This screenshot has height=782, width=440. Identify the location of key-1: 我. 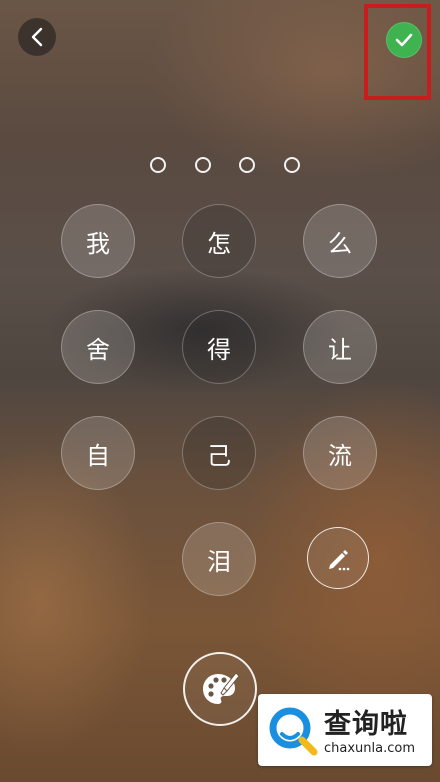
(98, 241).